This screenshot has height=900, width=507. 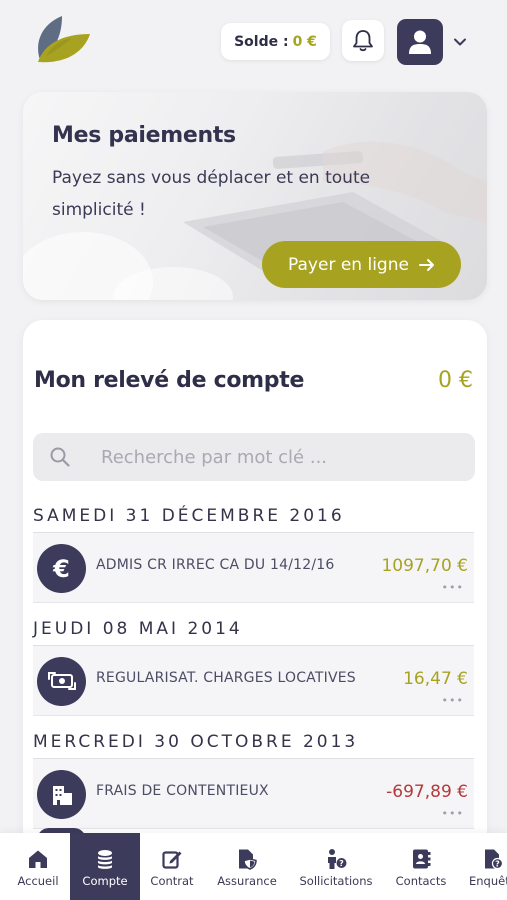 What do you see at coordinates (460, 42) in the screenshot?
I see `chevron-down-icon` at bounding box center [460, 42].